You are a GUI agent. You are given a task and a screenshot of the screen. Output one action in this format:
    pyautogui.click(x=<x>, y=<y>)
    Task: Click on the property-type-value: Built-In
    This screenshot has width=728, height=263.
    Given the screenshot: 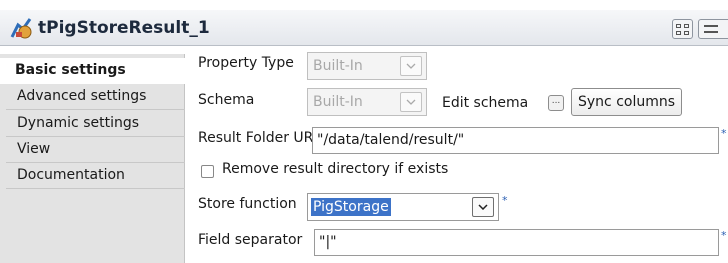 What is the action you would take?
    pyautogui.click(x=338, y=66)
    